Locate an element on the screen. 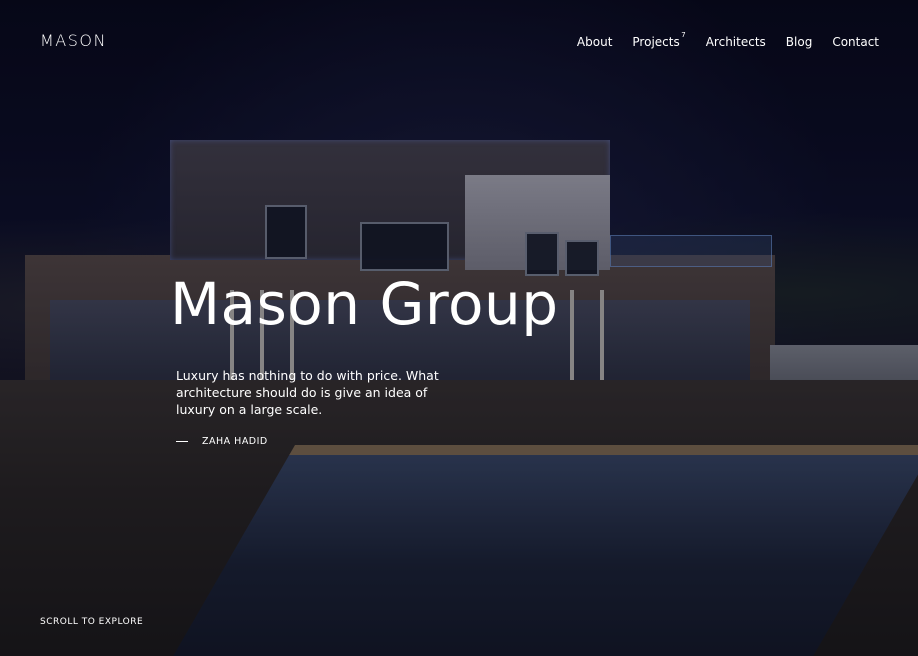 Image resolution: width=918 pixels, height=656 pixels. author-dash is located at coordinates (182, 441).